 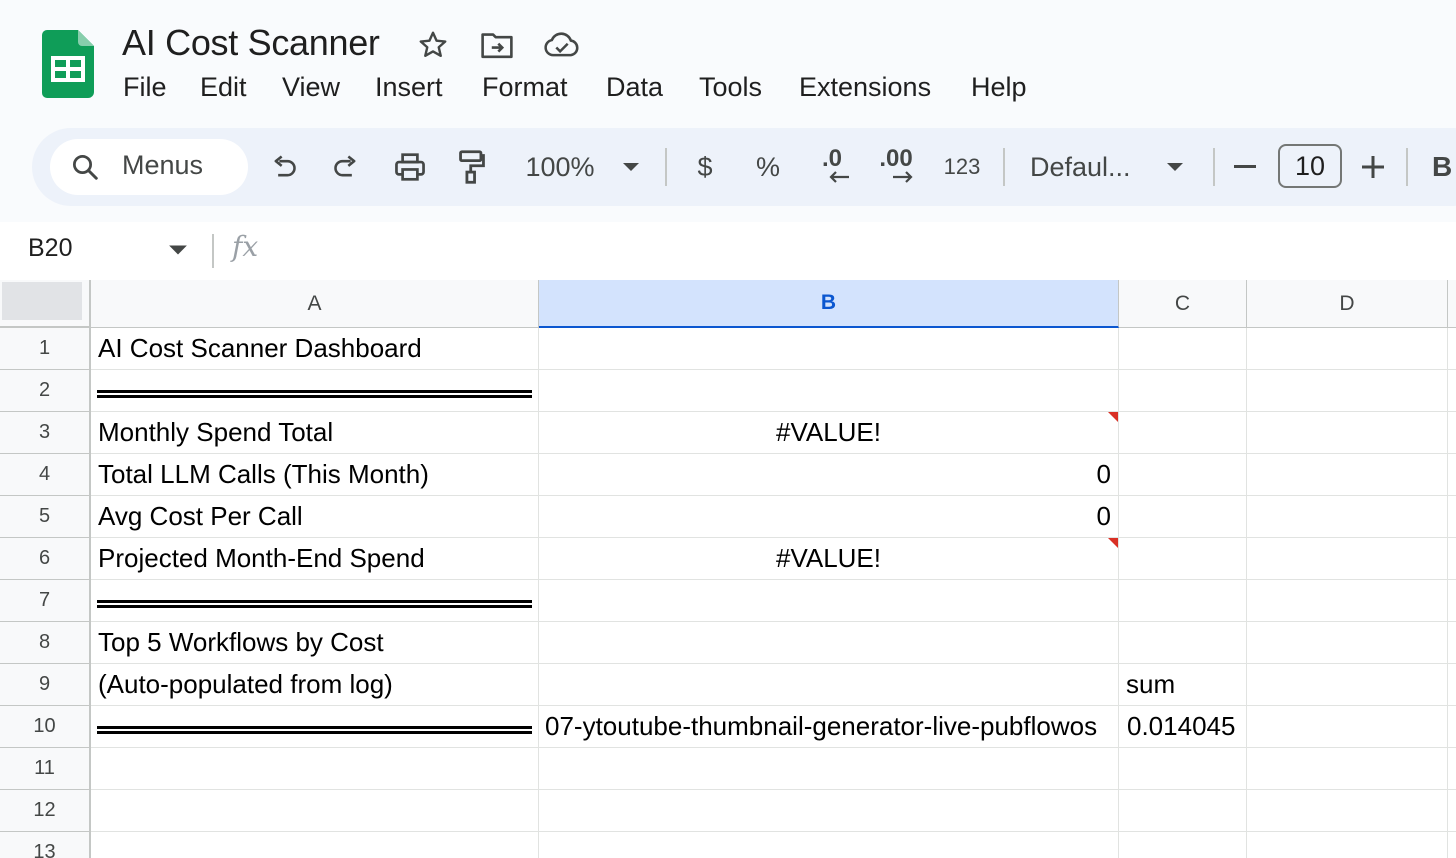 I want to click on cloud-saved-icon, so click(x=562, y=45).